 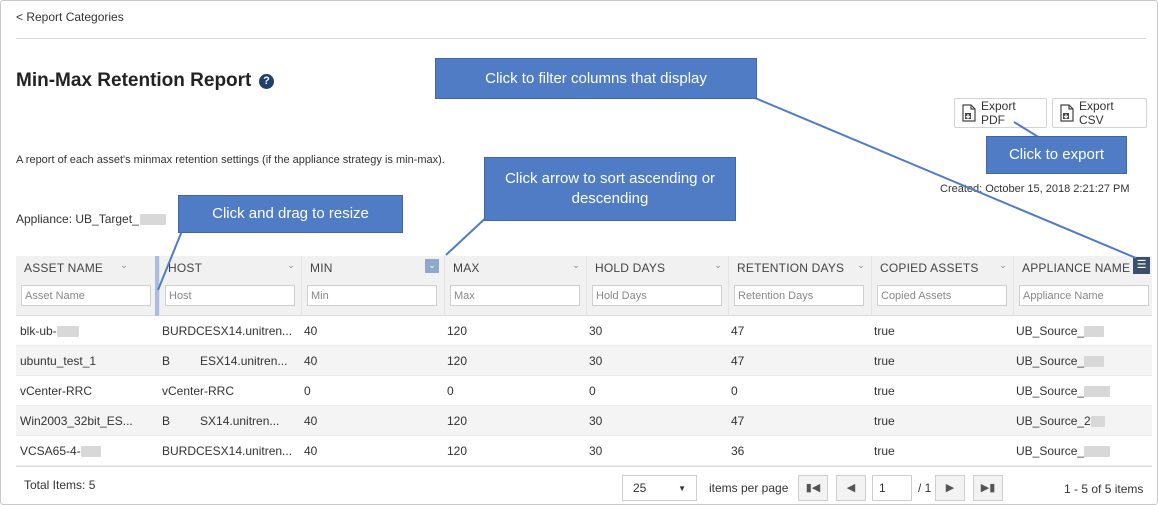 I want to click on cell-text: UB_Source_2, so click(x=1053, y=421).